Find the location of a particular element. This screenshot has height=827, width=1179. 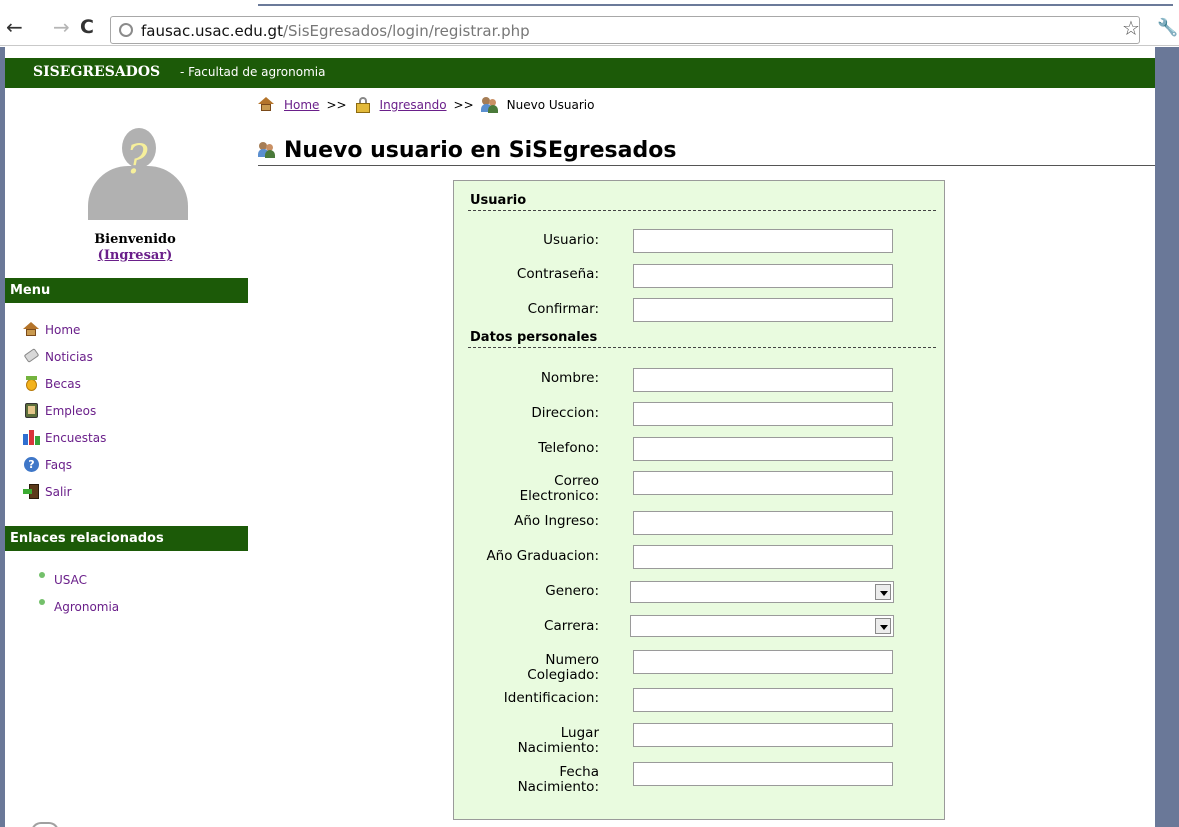

section-usuario-title: Usuario is located at coordinates (498, 200).